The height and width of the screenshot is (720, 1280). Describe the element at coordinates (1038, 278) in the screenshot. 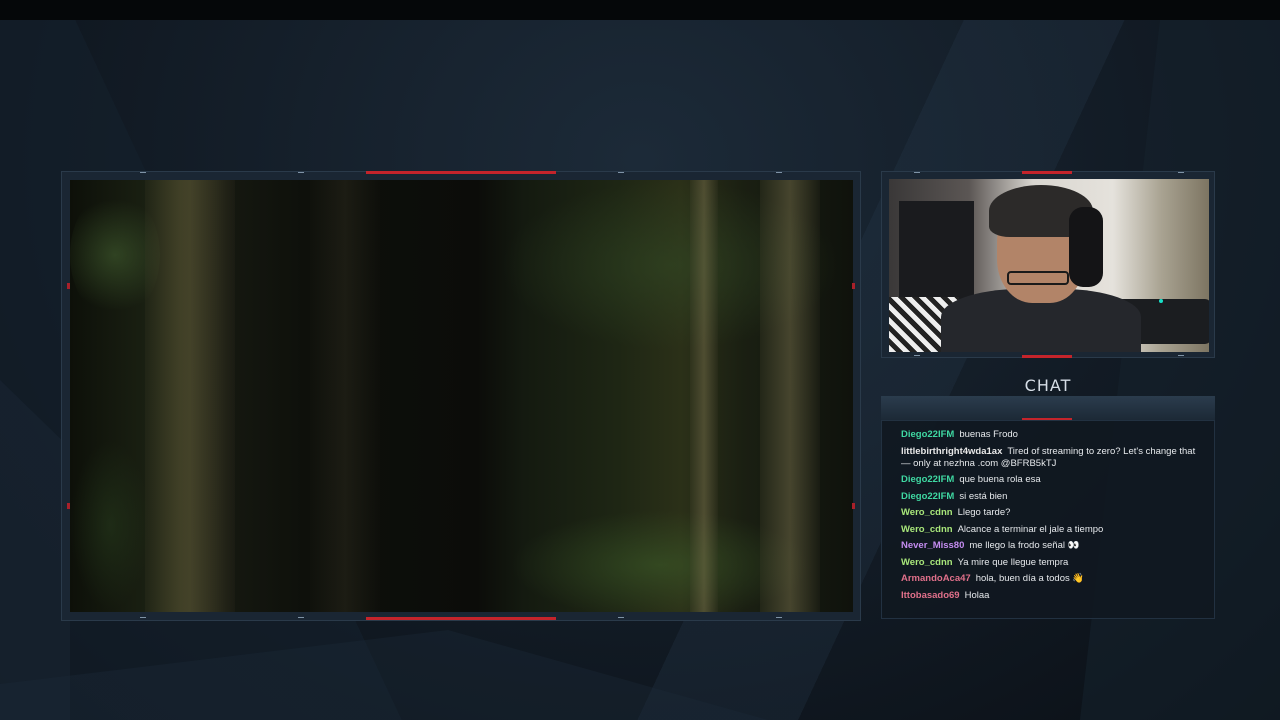

I see `streamer-glasses` at that location.